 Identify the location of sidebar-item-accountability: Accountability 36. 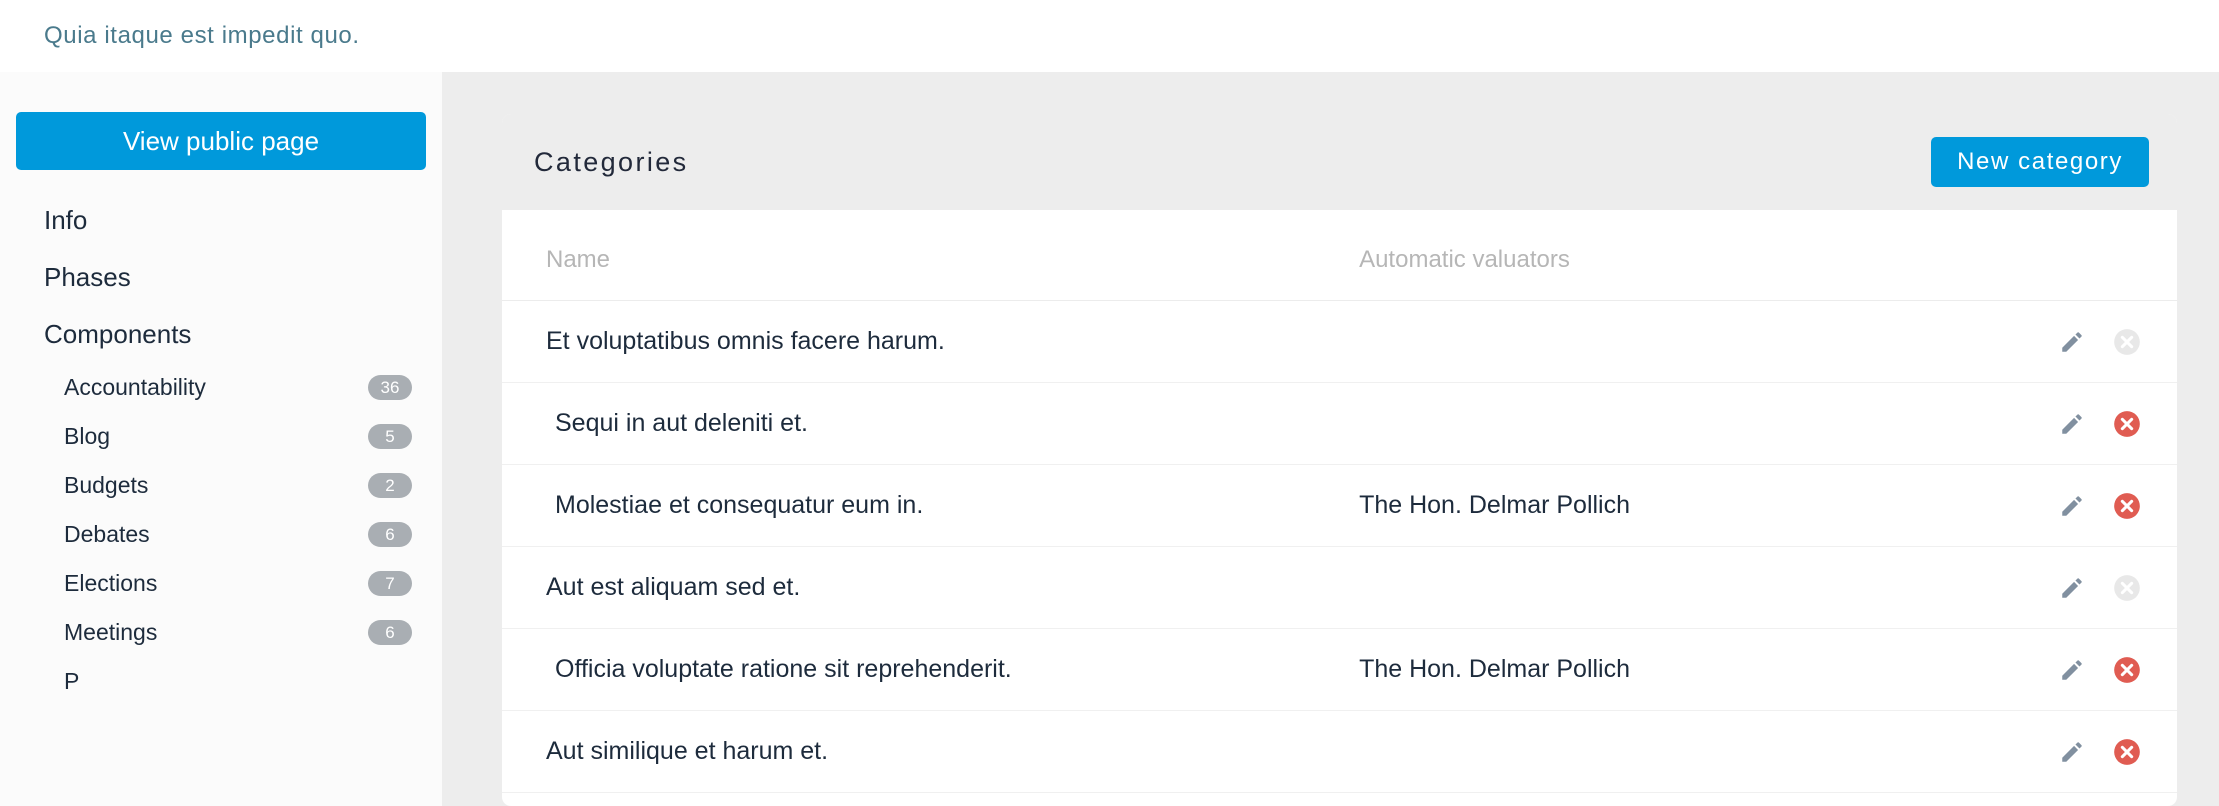
(221, 387).